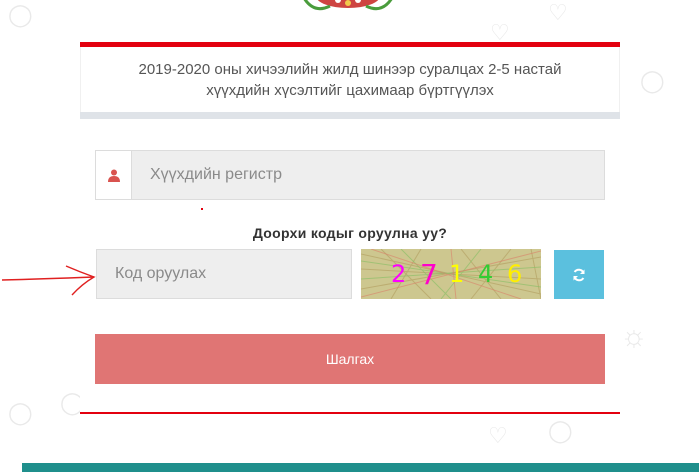  I want to click on footer-band, so click(360, 467).